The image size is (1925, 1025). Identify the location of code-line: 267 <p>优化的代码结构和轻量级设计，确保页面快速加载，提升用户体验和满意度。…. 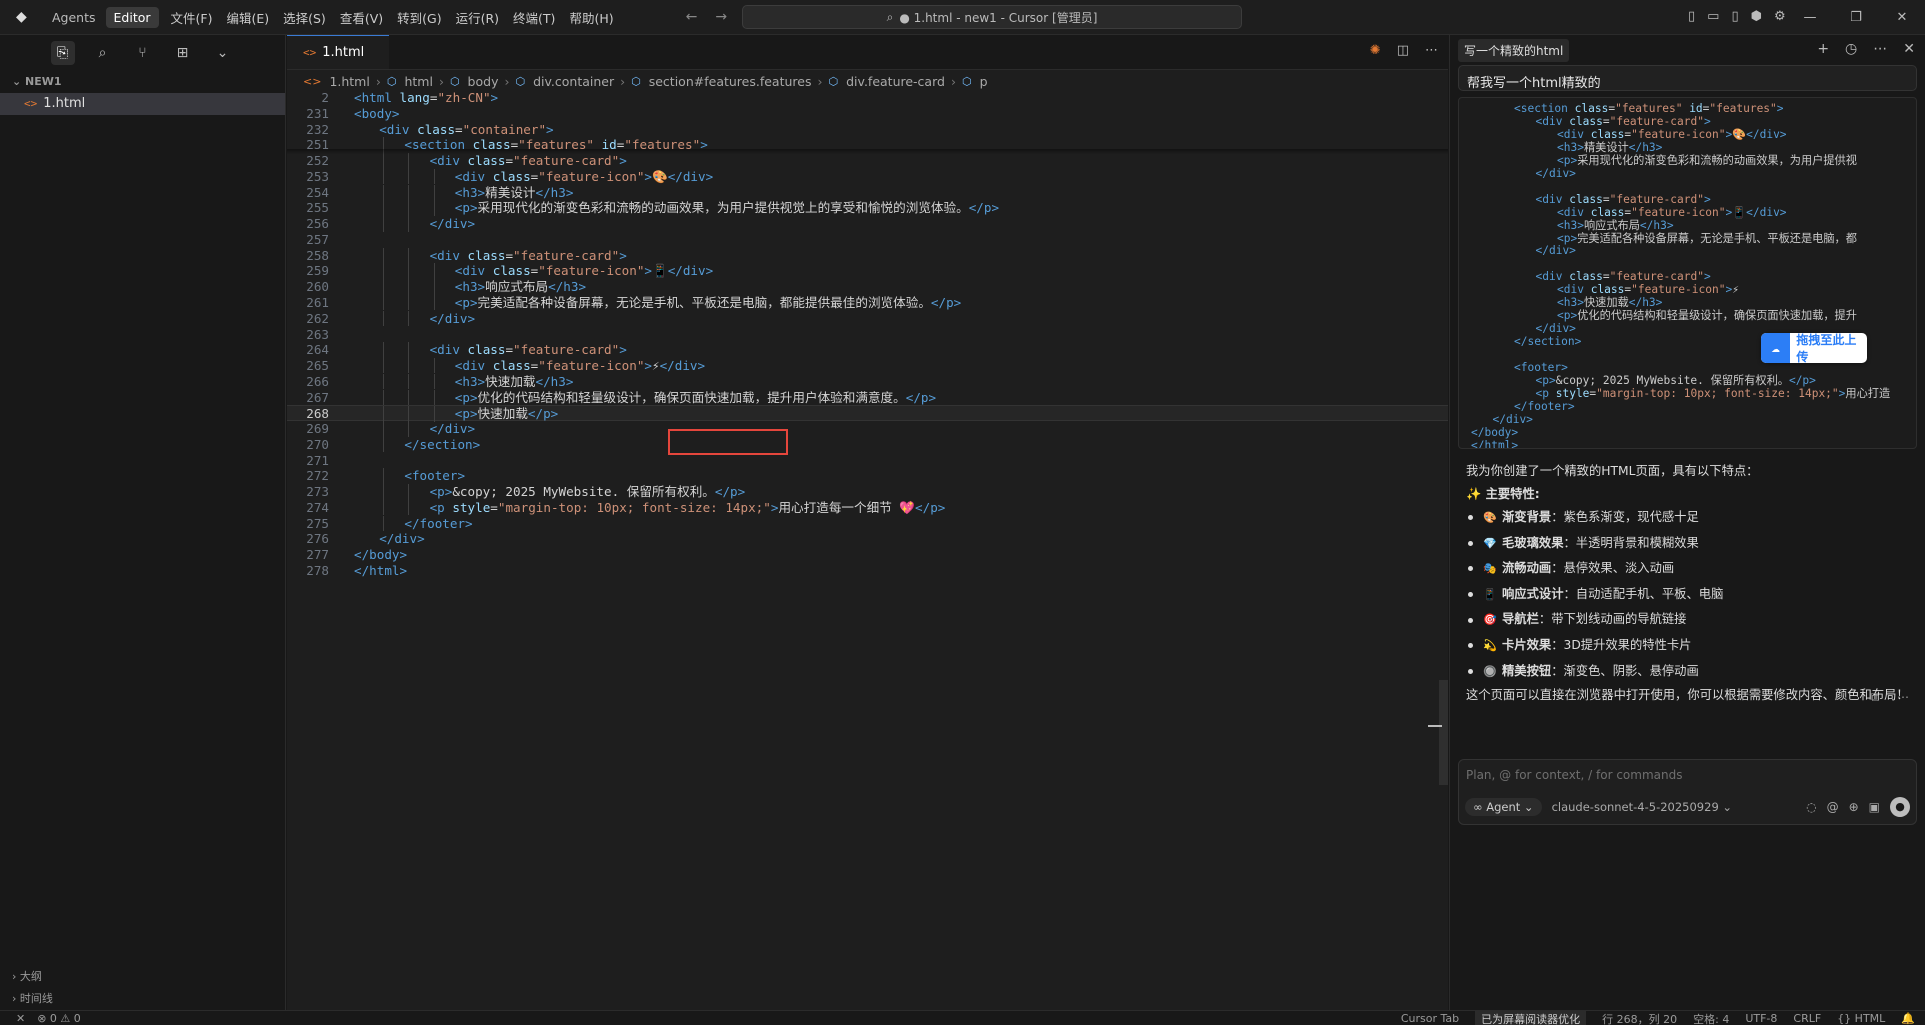
(867, 397).